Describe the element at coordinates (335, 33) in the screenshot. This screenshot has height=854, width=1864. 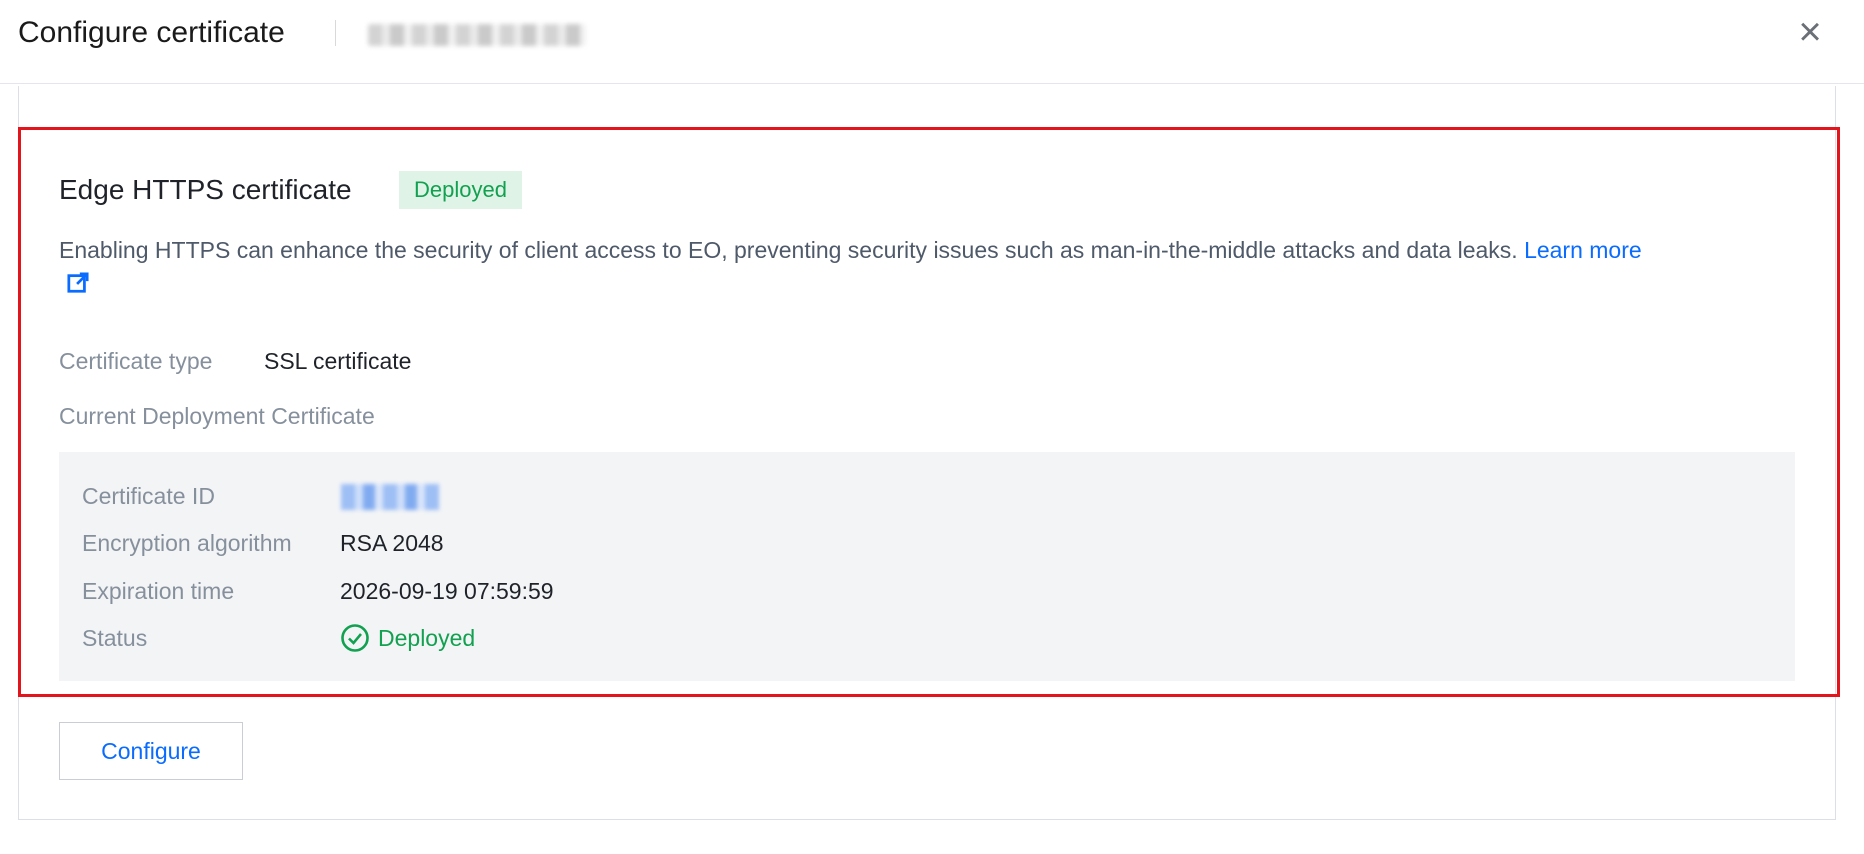
I see `title-divider` at that location.